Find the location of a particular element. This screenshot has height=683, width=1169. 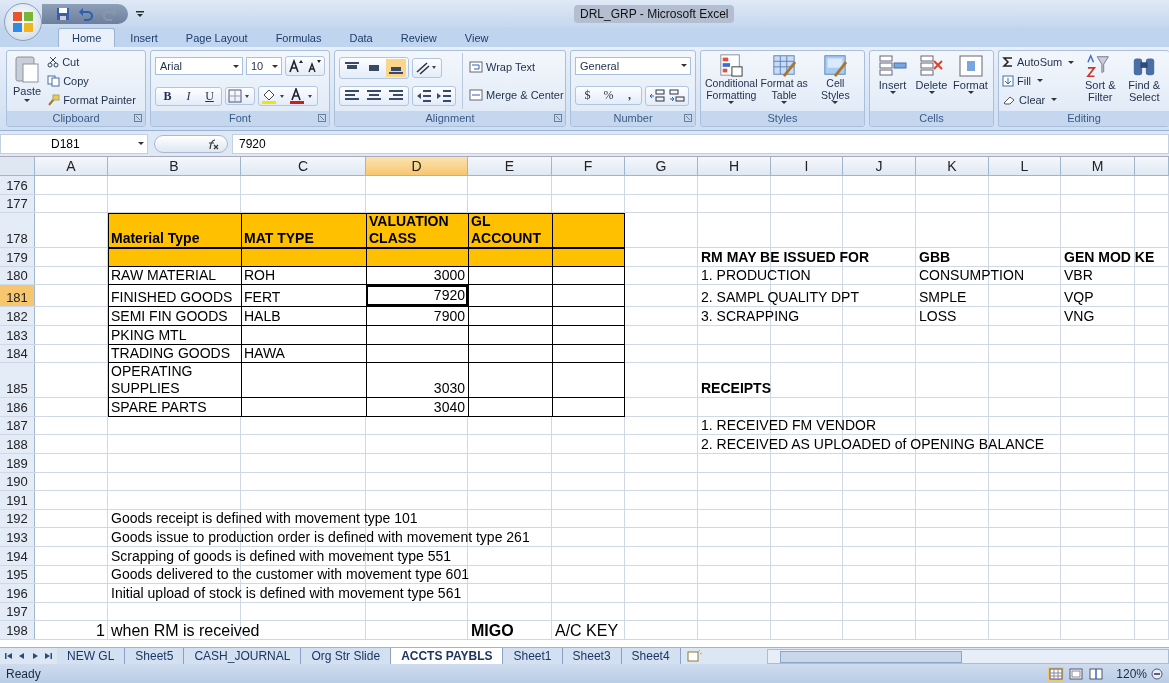

sheet-cell: Goods receipt is defined with movement type 101 is located at coordinates (638, 518).